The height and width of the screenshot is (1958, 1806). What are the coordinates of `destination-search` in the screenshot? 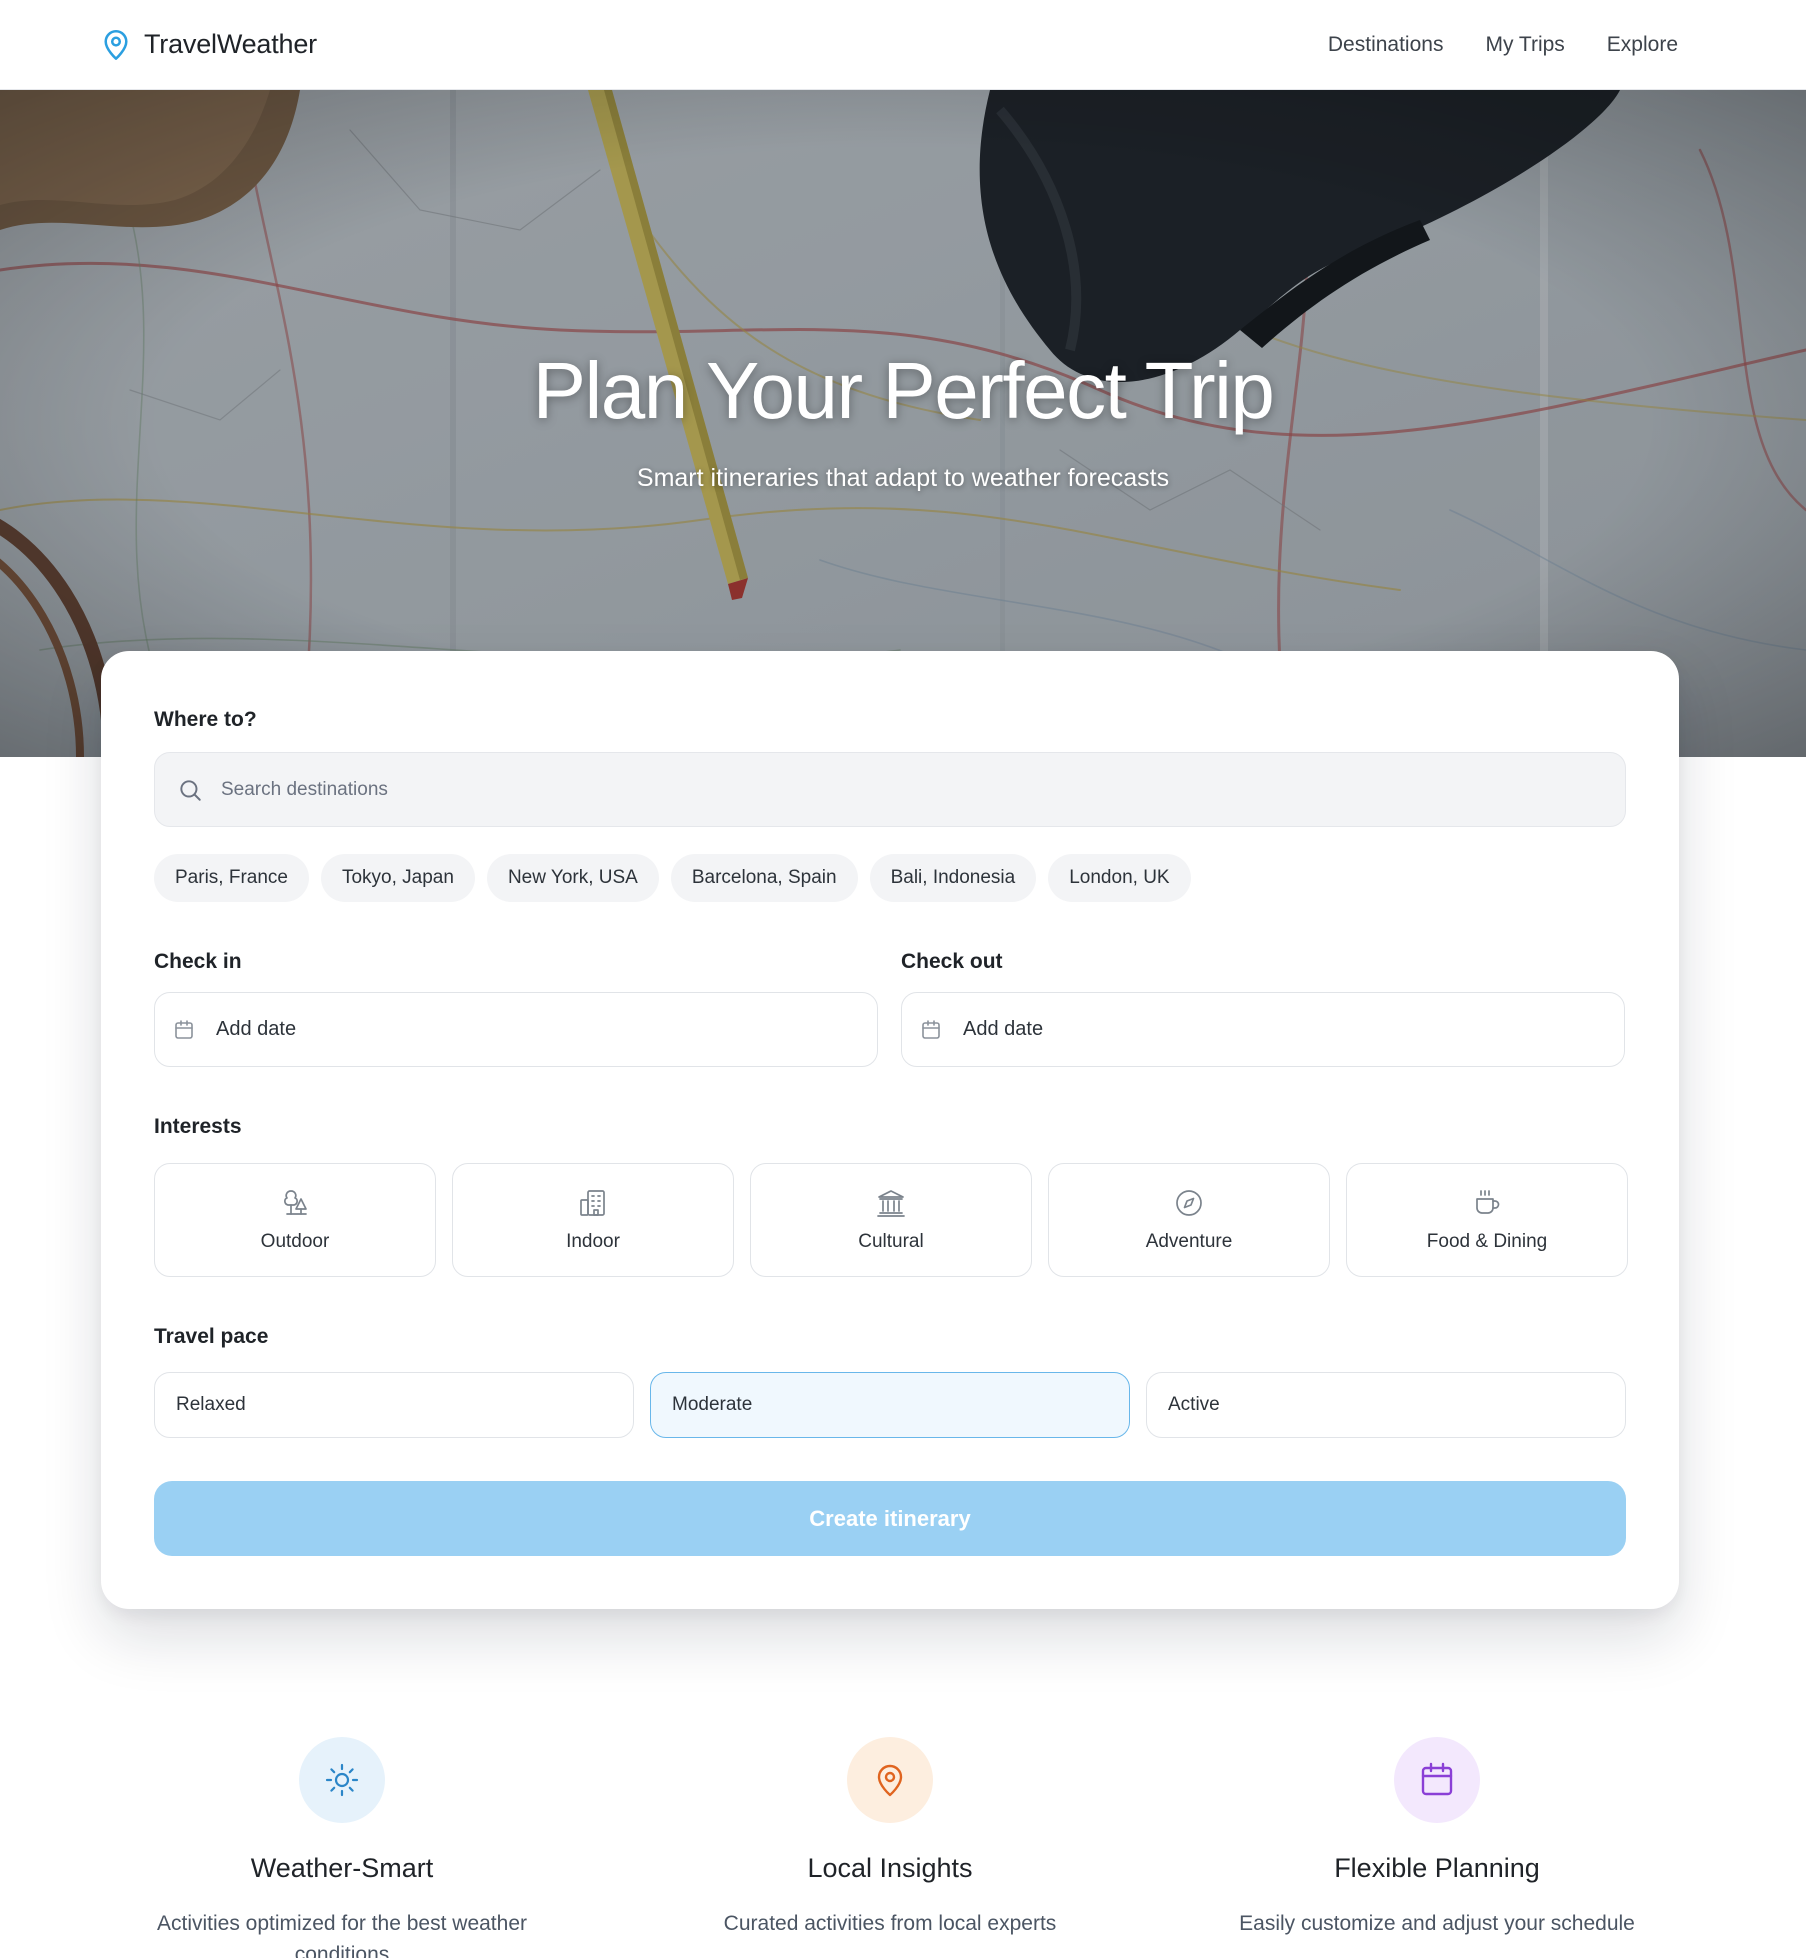 It's located at (890, 789).